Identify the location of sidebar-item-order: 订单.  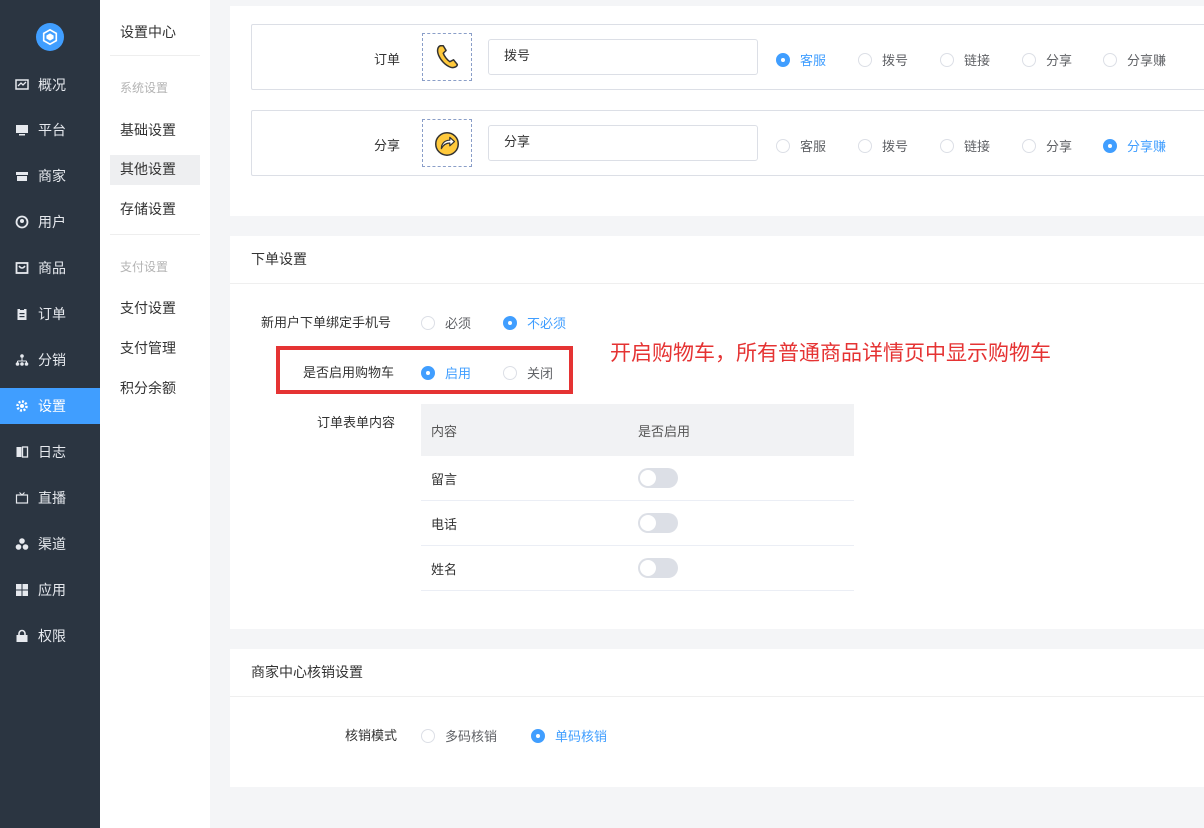
(50, 314).